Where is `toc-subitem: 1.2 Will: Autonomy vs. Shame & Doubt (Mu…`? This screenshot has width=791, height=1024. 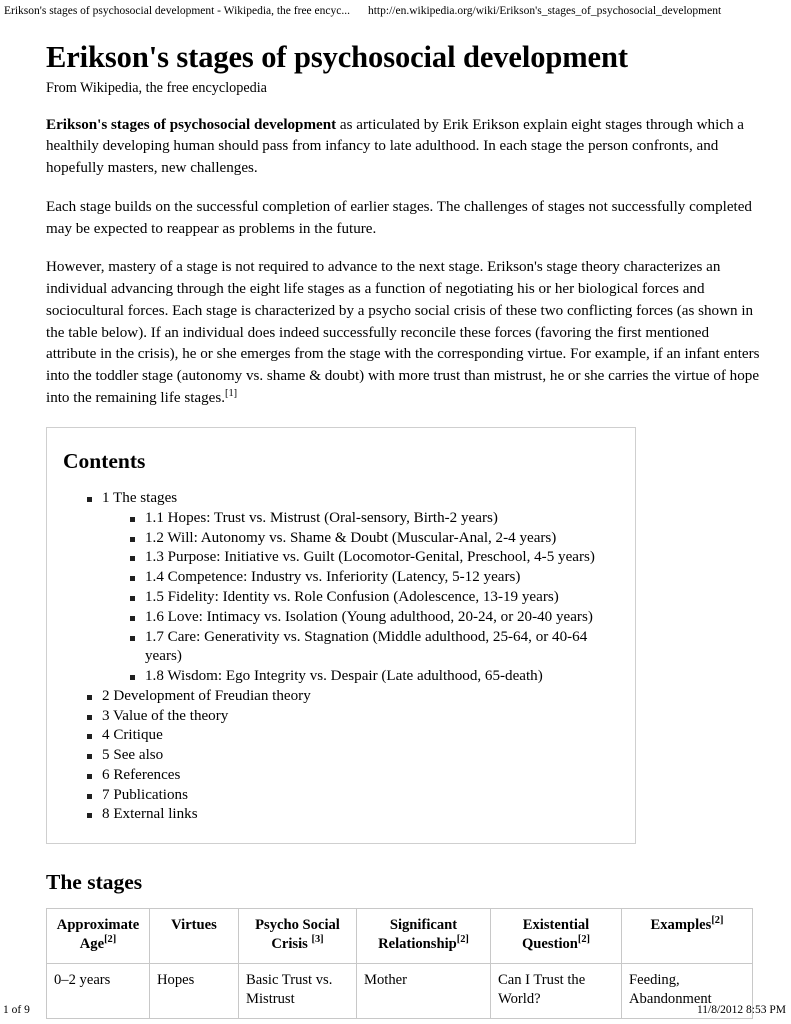
toc-subitem: 1.2 Will: Autonomy vs. Shame & Doubt (Mu… is located at coordinates (375, 539).